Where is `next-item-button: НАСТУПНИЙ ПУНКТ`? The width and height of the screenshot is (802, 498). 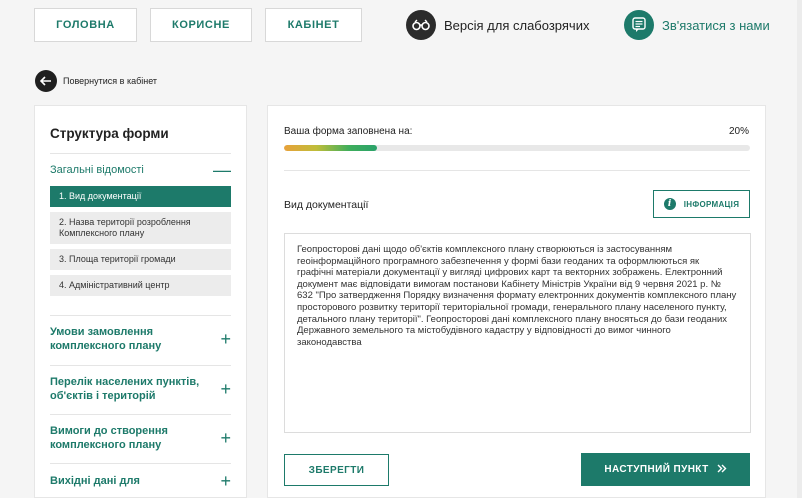
next-item-button: НАСТУПНИЙ ПУНКТ is located at coordinates (665, 469).